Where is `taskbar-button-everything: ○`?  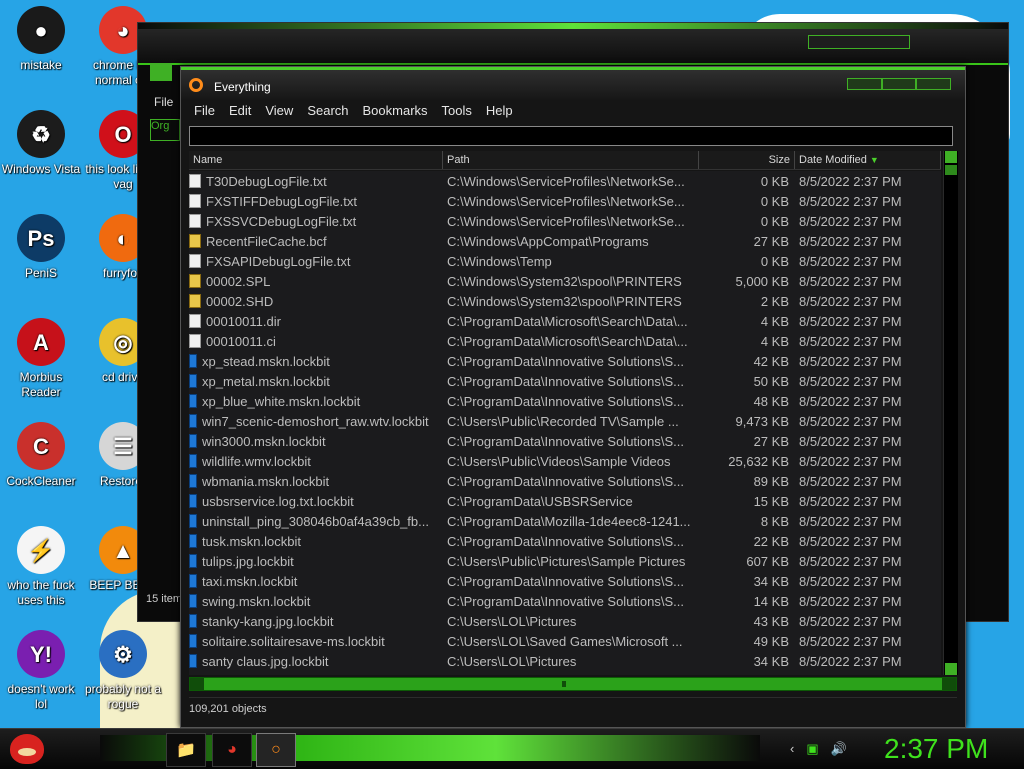 taskbar-button-everything: ○ is located at coordinates (276, 750).